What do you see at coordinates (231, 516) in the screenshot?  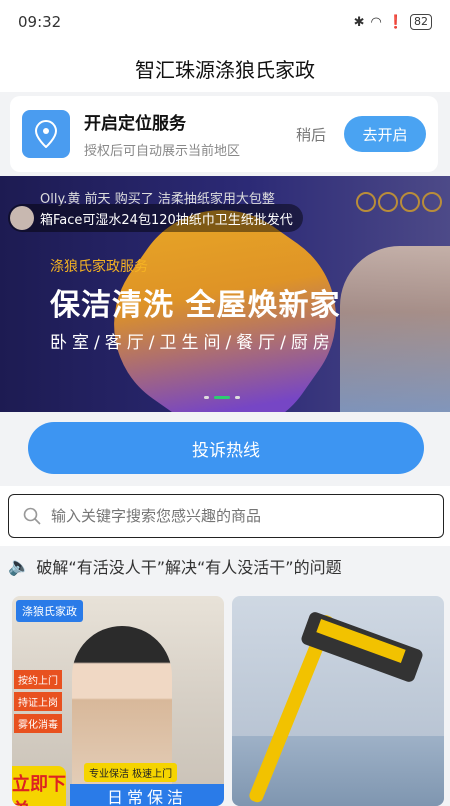 I see `search-input` at bounding box center [231, 516].